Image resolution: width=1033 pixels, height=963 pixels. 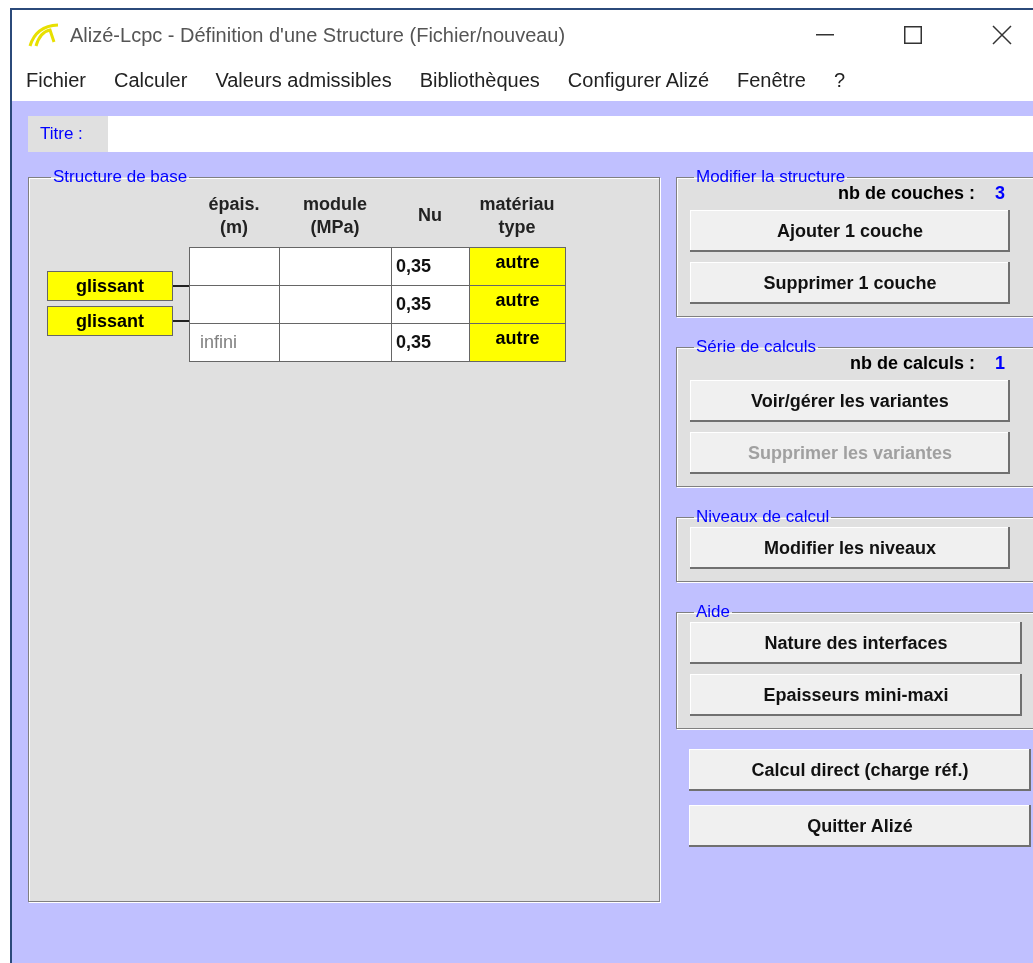 I want to click on count-value: 3, so click(x=1000, y=193).